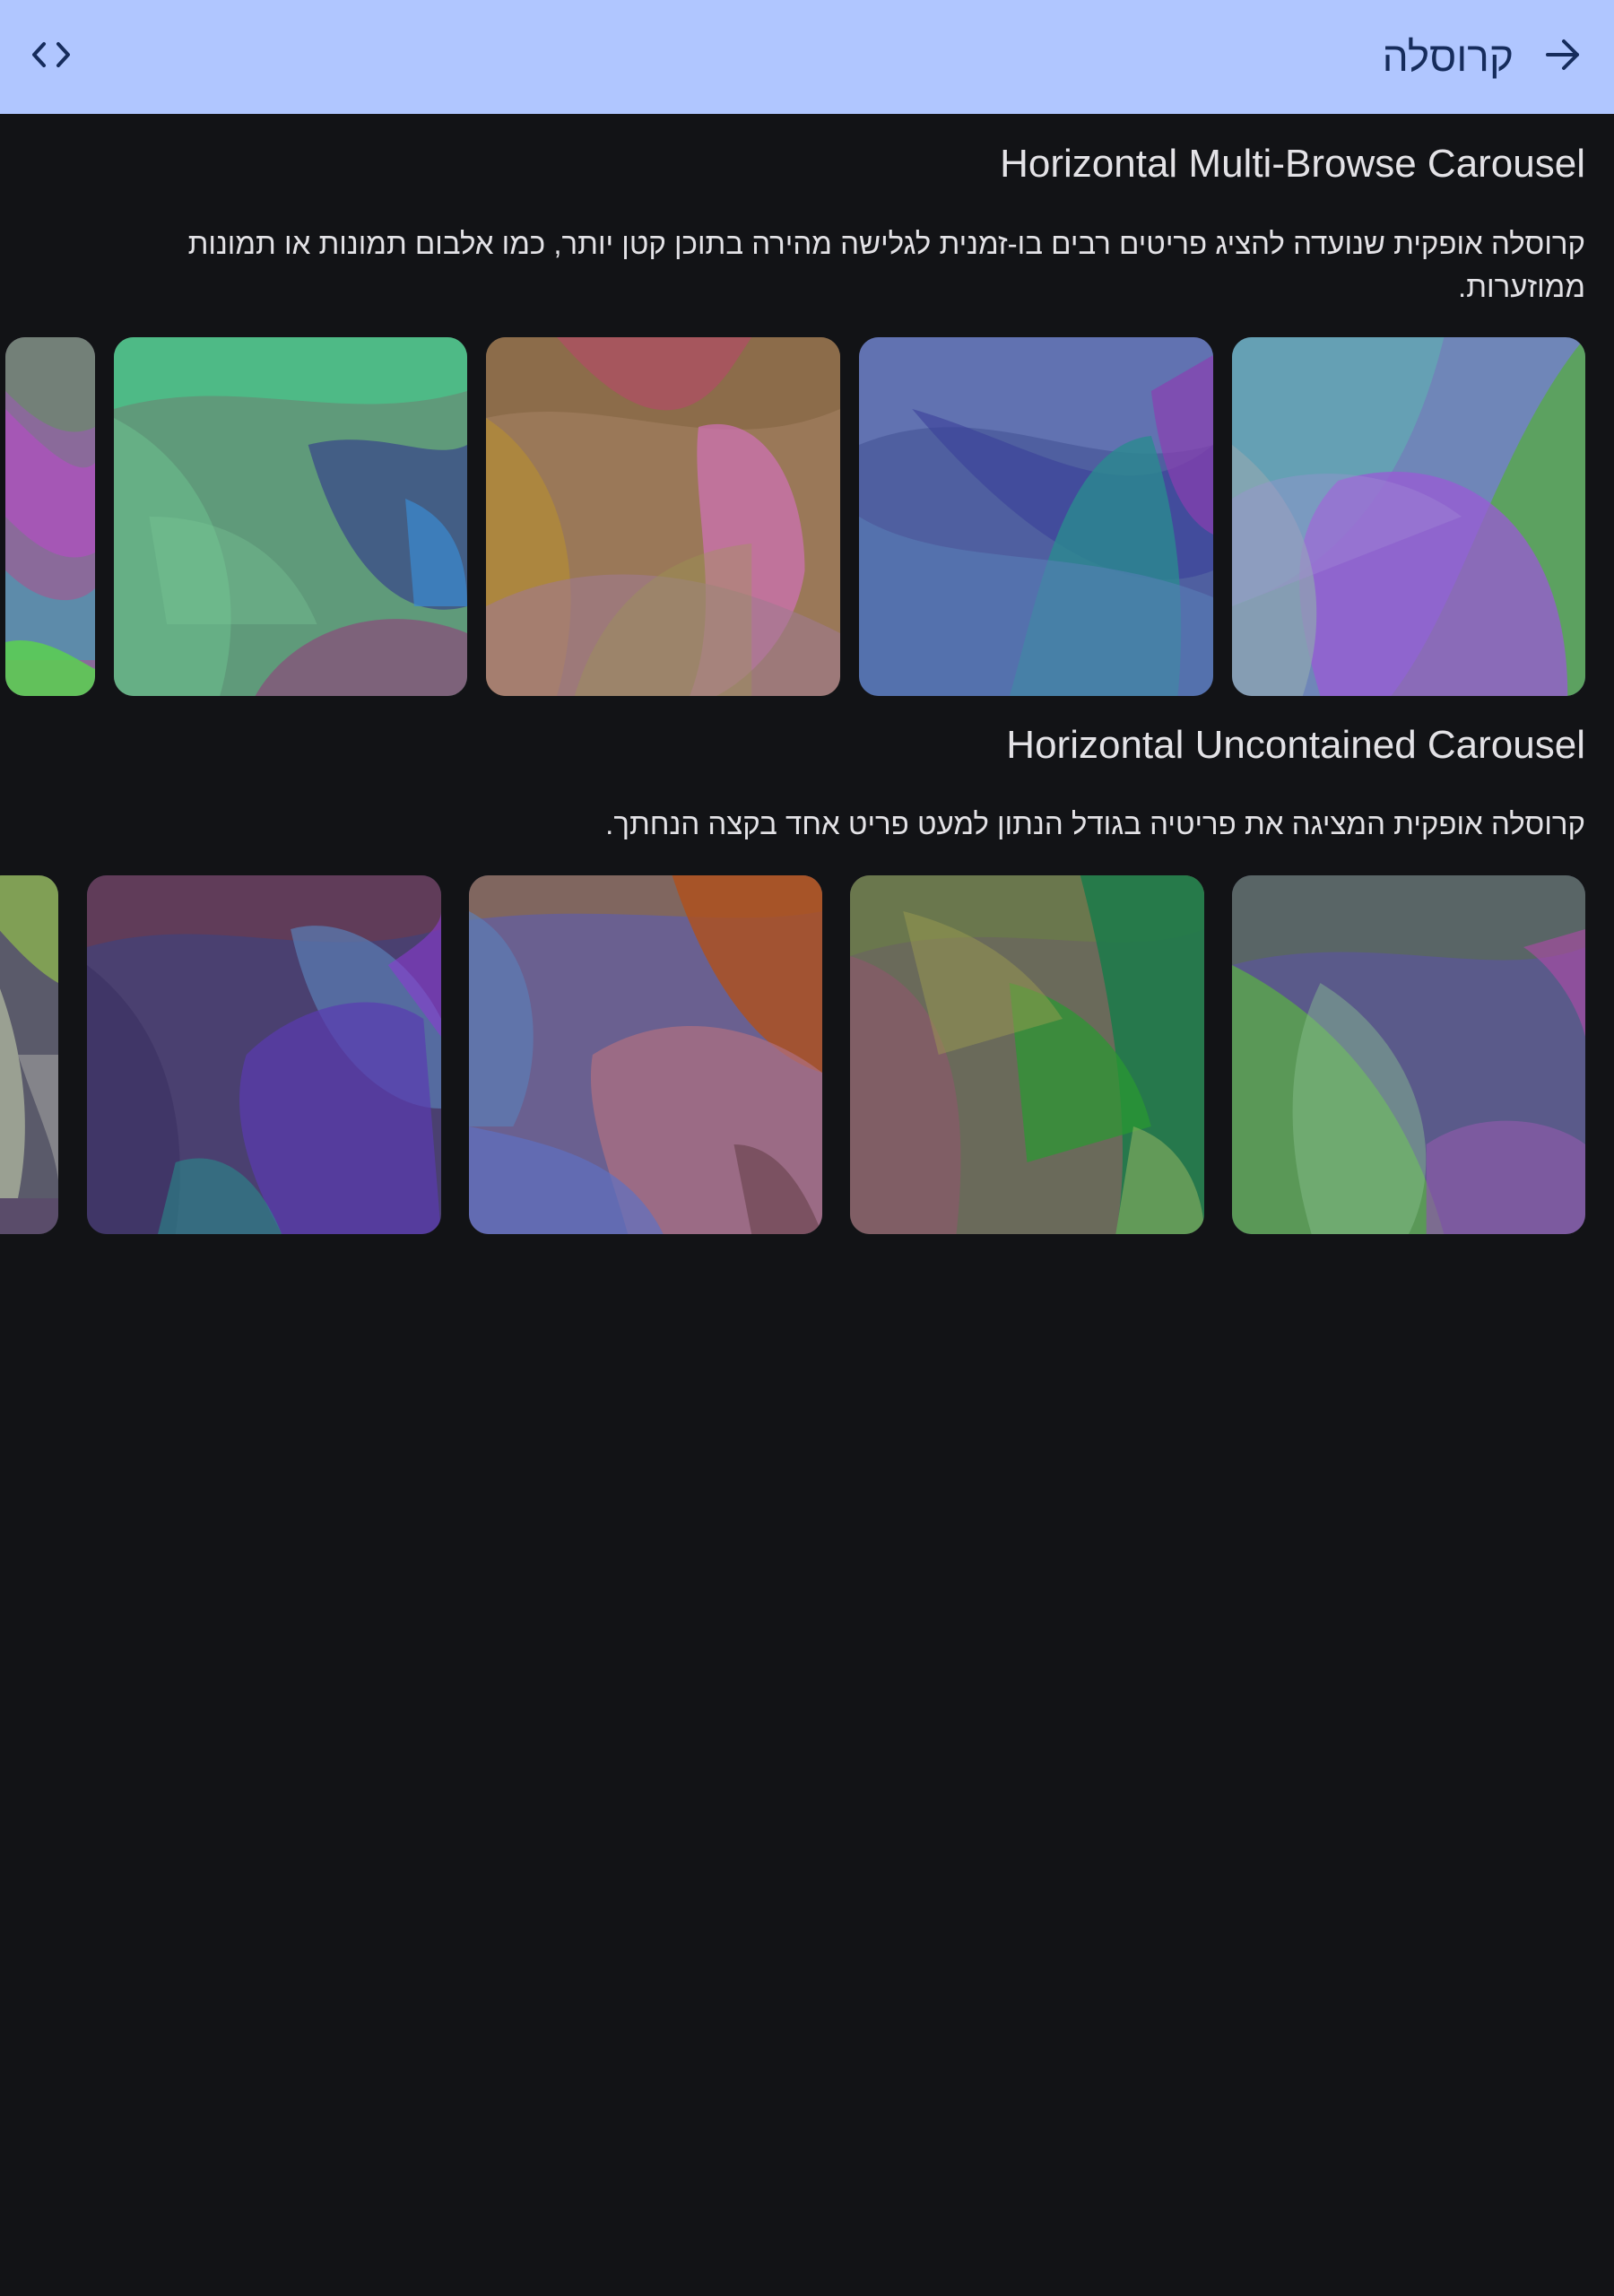 Image resolution: width=1614 pixels, height=2296 pixels. Describe the element at coordinates (1295, 745) in the screenshot. I see `section-title-uncontained: Horizontal Uncontained Carousel` at that location.